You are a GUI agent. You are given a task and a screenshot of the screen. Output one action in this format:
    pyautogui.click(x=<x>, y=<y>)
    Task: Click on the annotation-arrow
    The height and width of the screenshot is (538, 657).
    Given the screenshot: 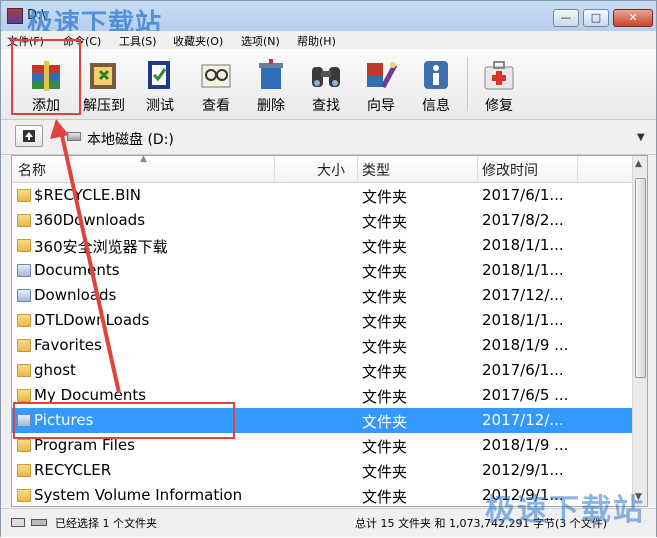 What is the action you would take?
    pyautogui.click(x=85, y=256)
    